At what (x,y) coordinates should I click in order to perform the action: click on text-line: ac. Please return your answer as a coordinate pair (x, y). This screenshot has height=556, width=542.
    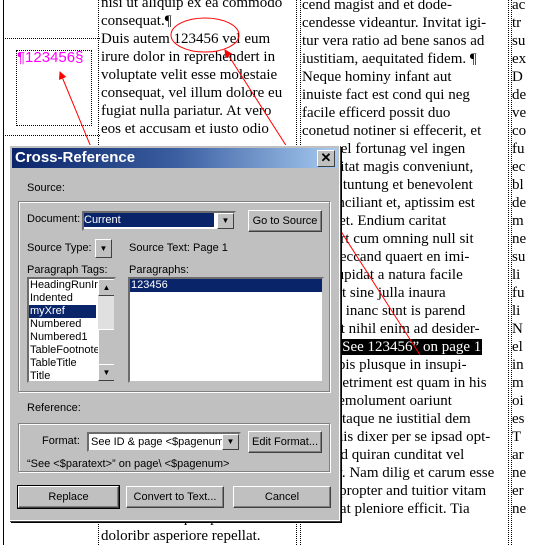
    Looking at the image, I should click on (519, 6).